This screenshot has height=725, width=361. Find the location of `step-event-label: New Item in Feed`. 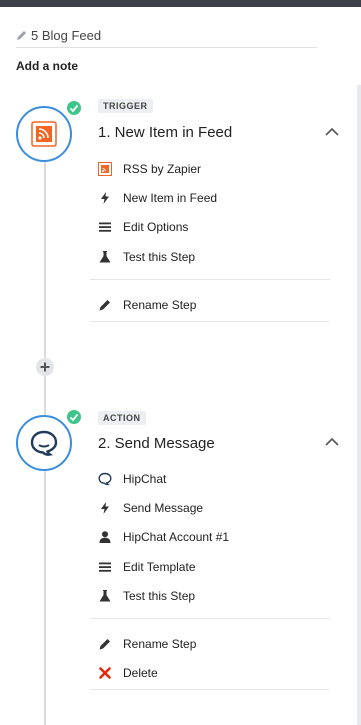

step-event-label: New Item in Feed is located at coordinates (170, 198).